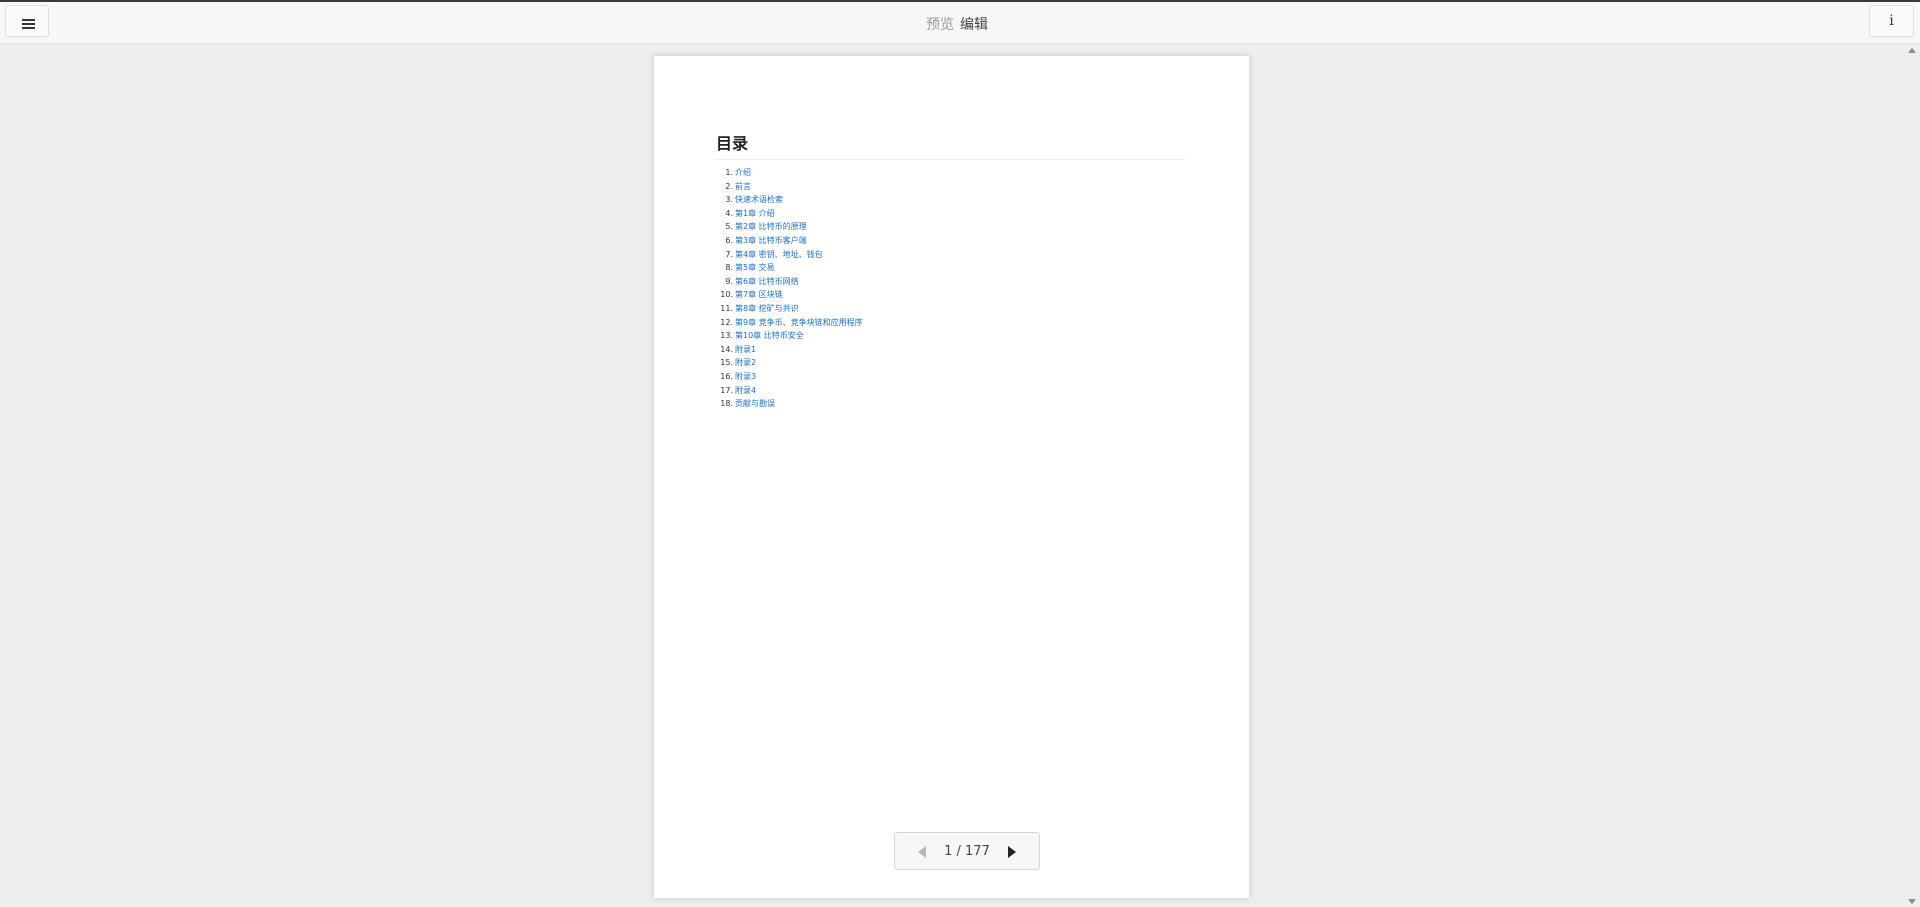 This screenshot has width=1920, height=907. What do you see at coordinates (789, 350) in the screenshot?
I see `toc-item: 14. 附录1` at bounding box center [789, 350].